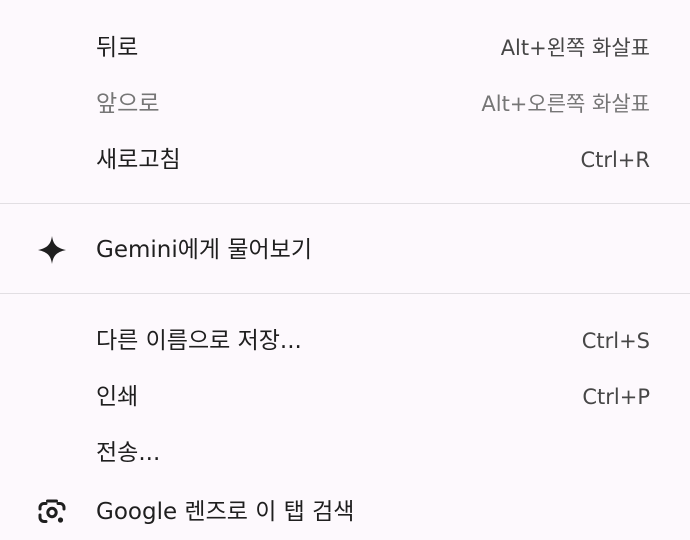 The image size is (690, 540). What do you see at coordinates (345, 160) in the screenshot?
I see `menu-item-reload: 새로고침 Ctrl+R` at bounding box center [345, 160].